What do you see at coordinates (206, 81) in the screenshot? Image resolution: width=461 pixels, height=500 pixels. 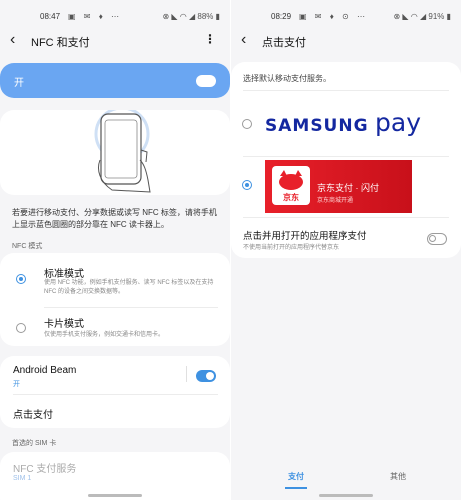 I see `master-toggle` at bounding box center [206, 81].